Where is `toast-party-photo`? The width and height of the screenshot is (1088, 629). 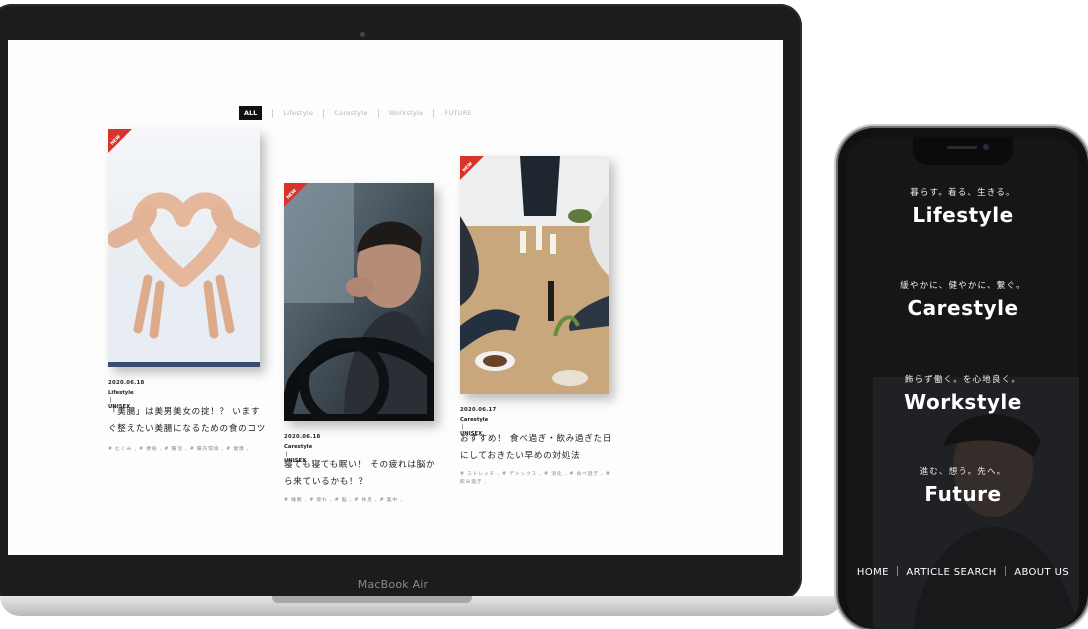 toast-party-photo is located at coordinates (534, 275).